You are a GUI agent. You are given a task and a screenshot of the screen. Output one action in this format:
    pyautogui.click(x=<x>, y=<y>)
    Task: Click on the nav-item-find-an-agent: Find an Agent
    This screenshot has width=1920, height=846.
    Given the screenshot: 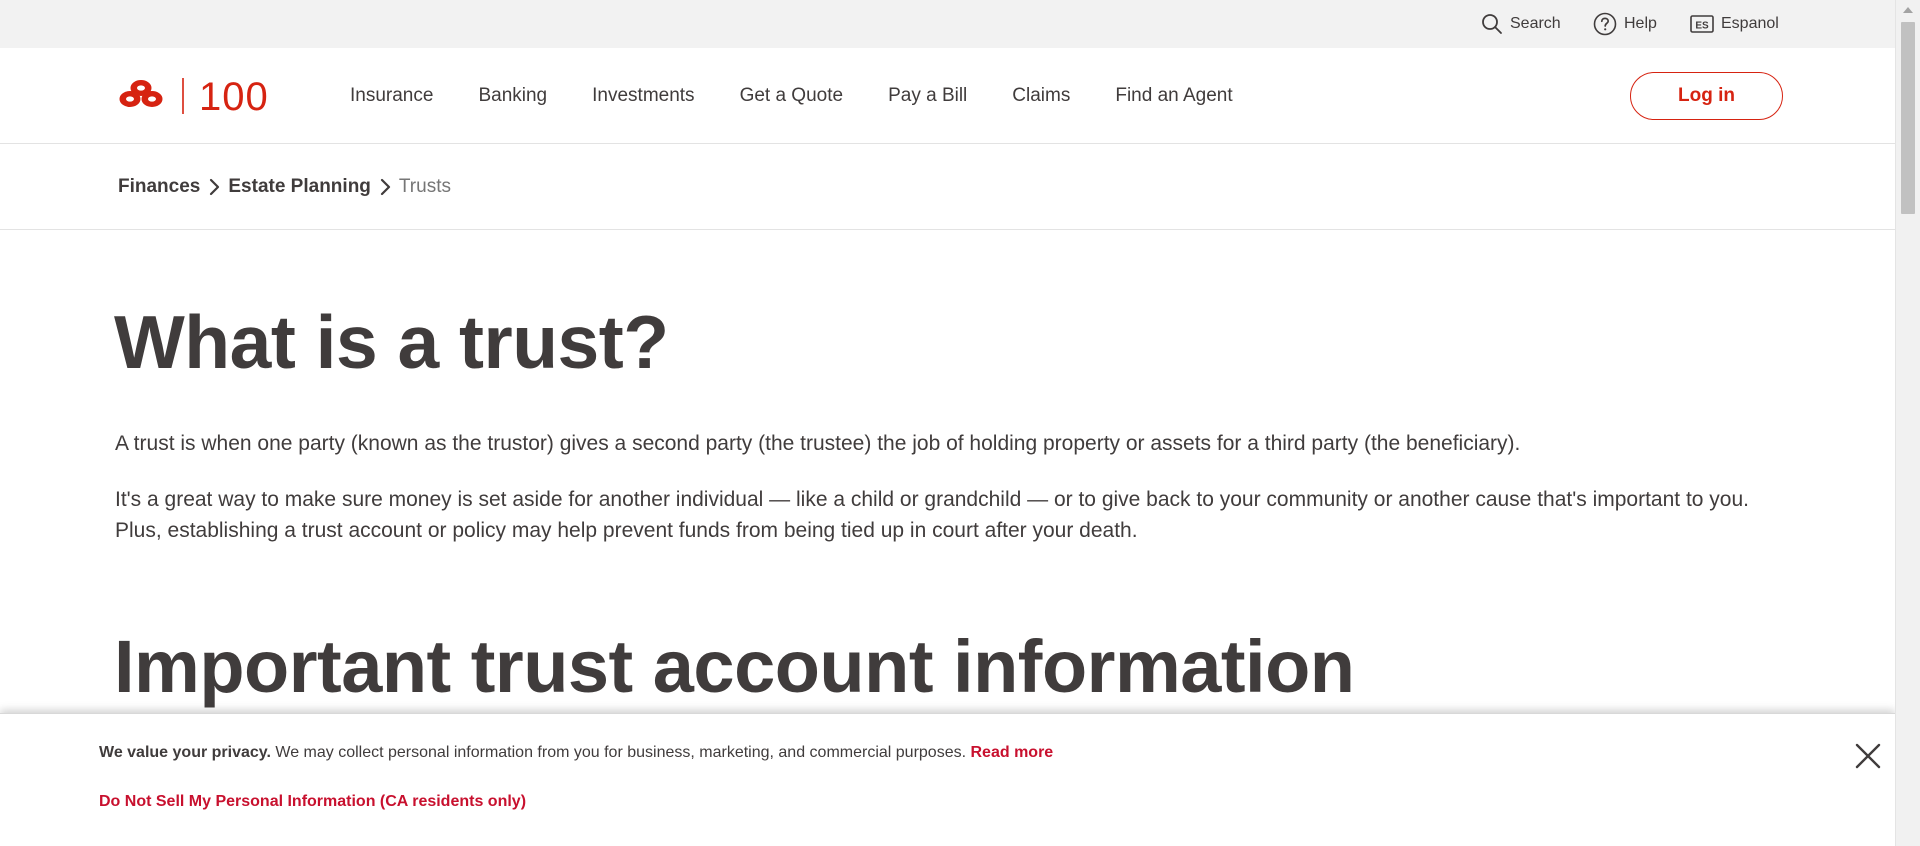 What is the action you would take?
    pyautogui.click(x=1173, y=96)
    